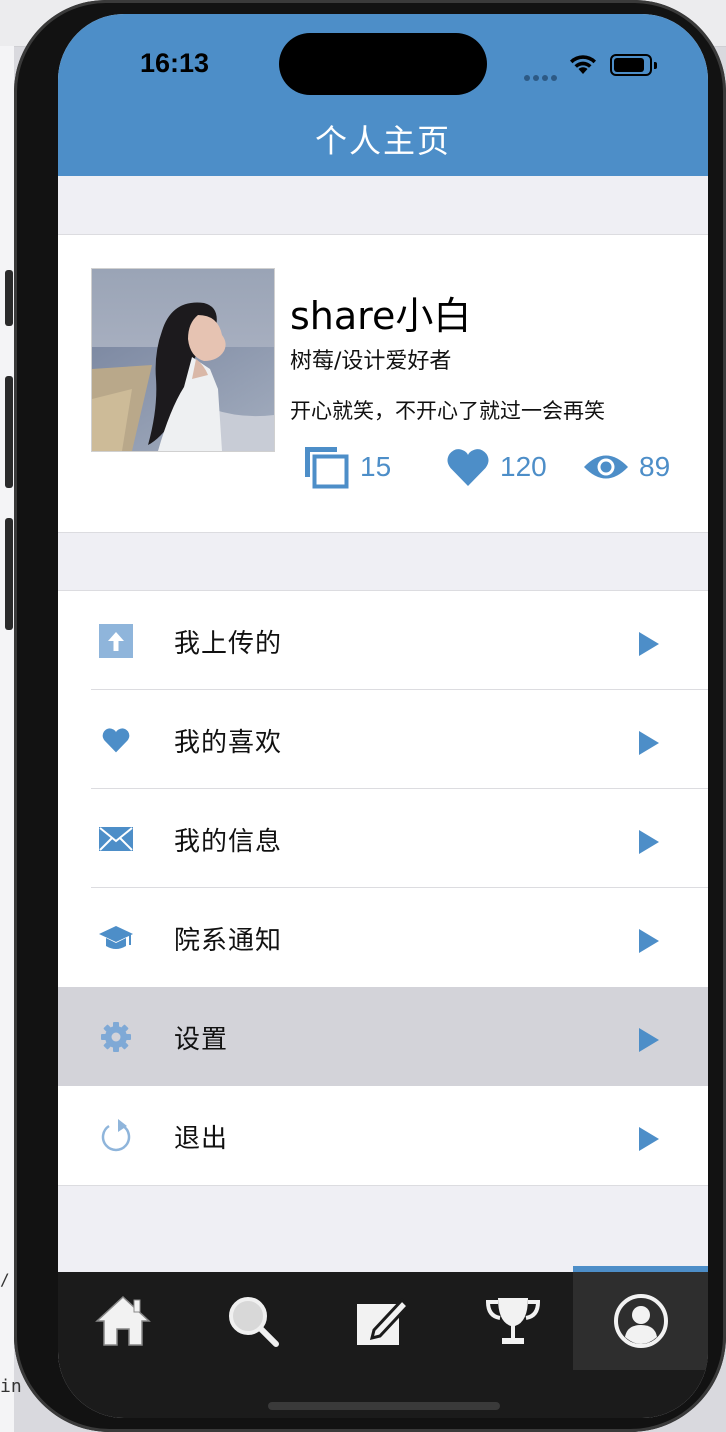  Describe the element at coordinates (175, 63) in the screenshot. I see `status-time: 16:13` at that location.